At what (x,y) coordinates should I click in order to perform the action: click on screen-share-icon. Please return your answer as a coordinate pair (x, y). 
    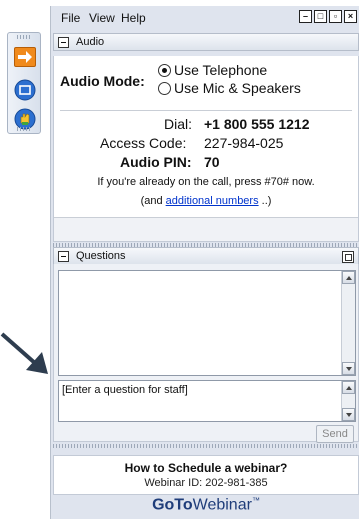
    Looking at the image, I should click on (25, 90).